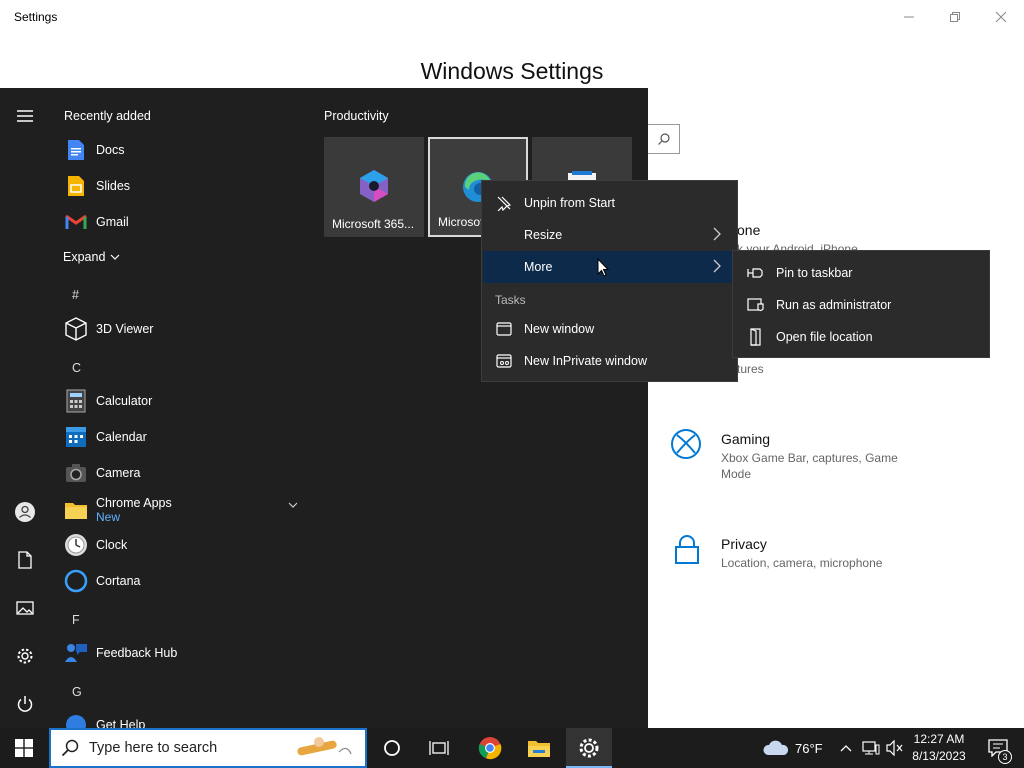 This screenshot has height=768, width=1024. What do you see at coordinates (77, 692) in the screenshot?
I see `letter-header-g: G` at bounding box center [77, 692].